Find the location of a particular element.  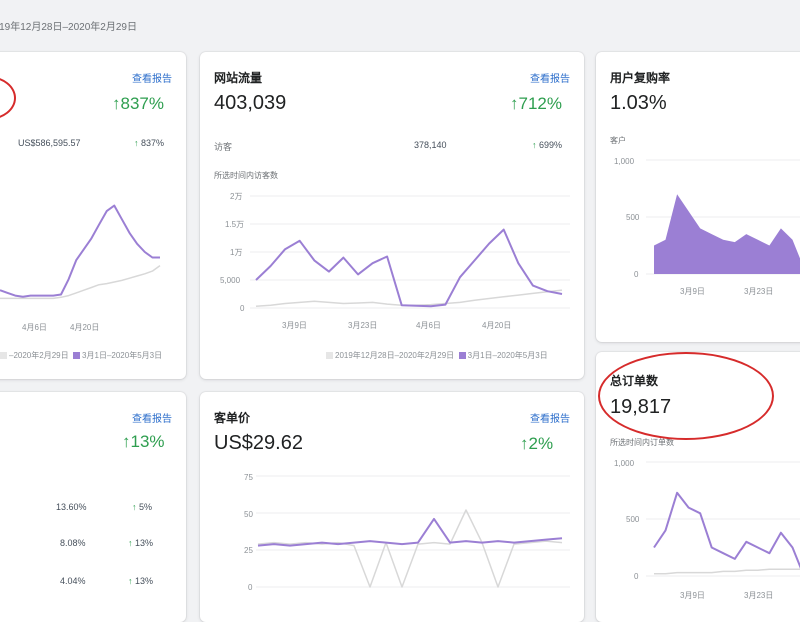

orders-y-tick: 1,000 is located at coordinates (624, 463).